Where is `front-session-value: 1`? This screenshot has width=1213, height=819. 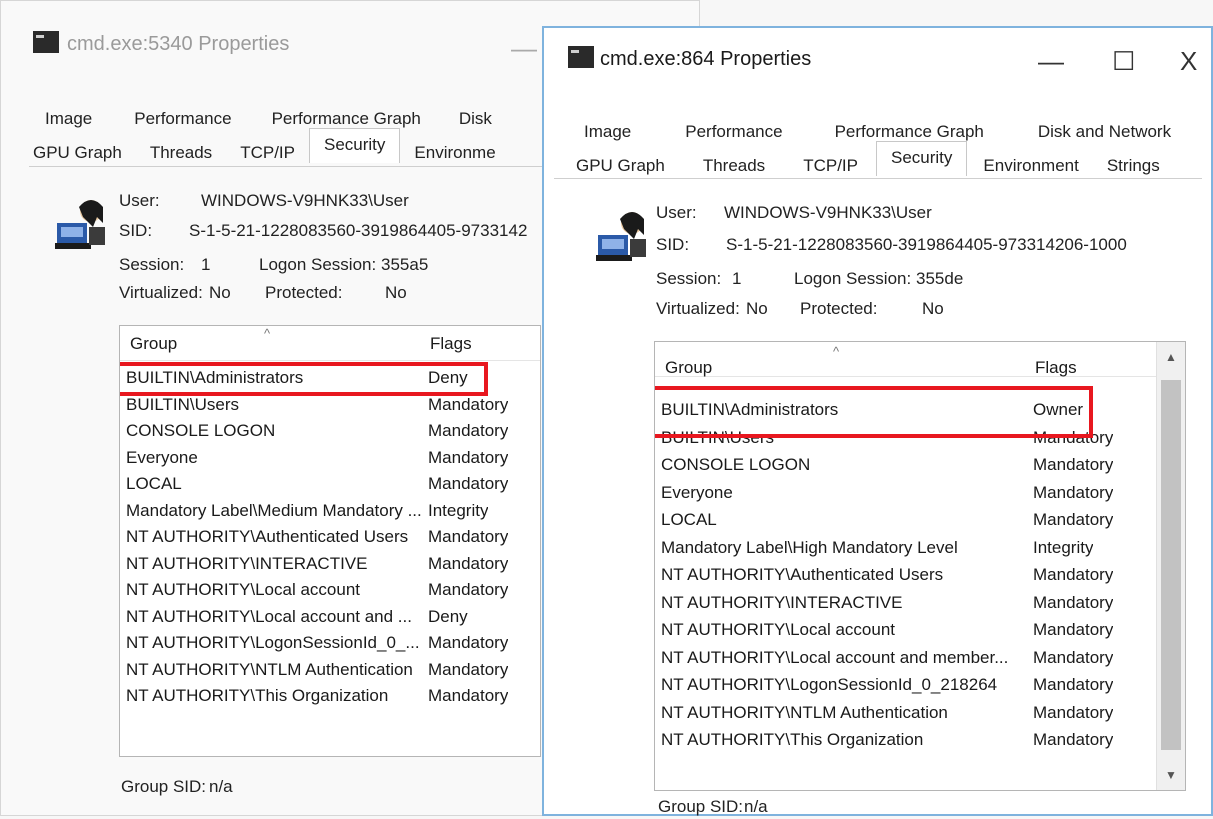 front-session-value: 1 is located at coordinates (737, 278).